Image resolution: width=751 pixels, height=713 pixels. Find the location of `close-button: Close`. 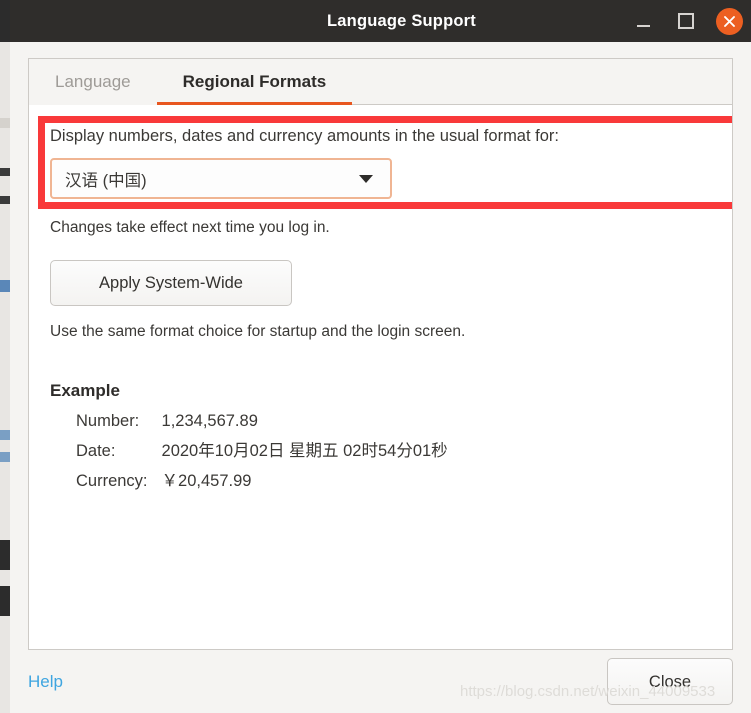

close-button: Close is located at coordinates (670, 681).